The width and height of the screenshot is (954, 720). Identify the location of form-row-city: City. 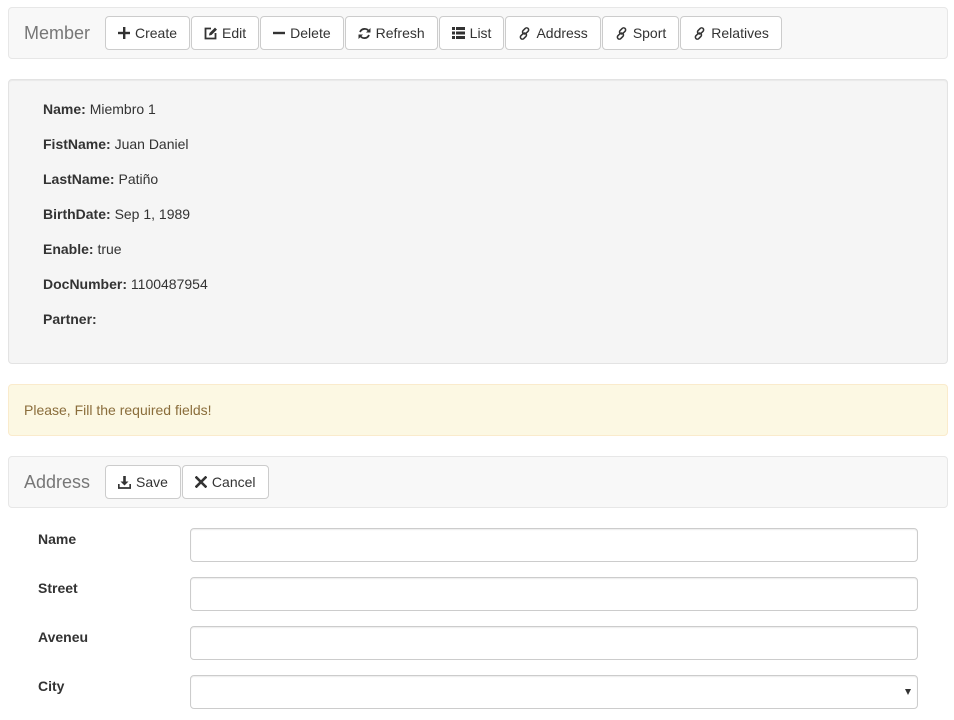
(478, 692).